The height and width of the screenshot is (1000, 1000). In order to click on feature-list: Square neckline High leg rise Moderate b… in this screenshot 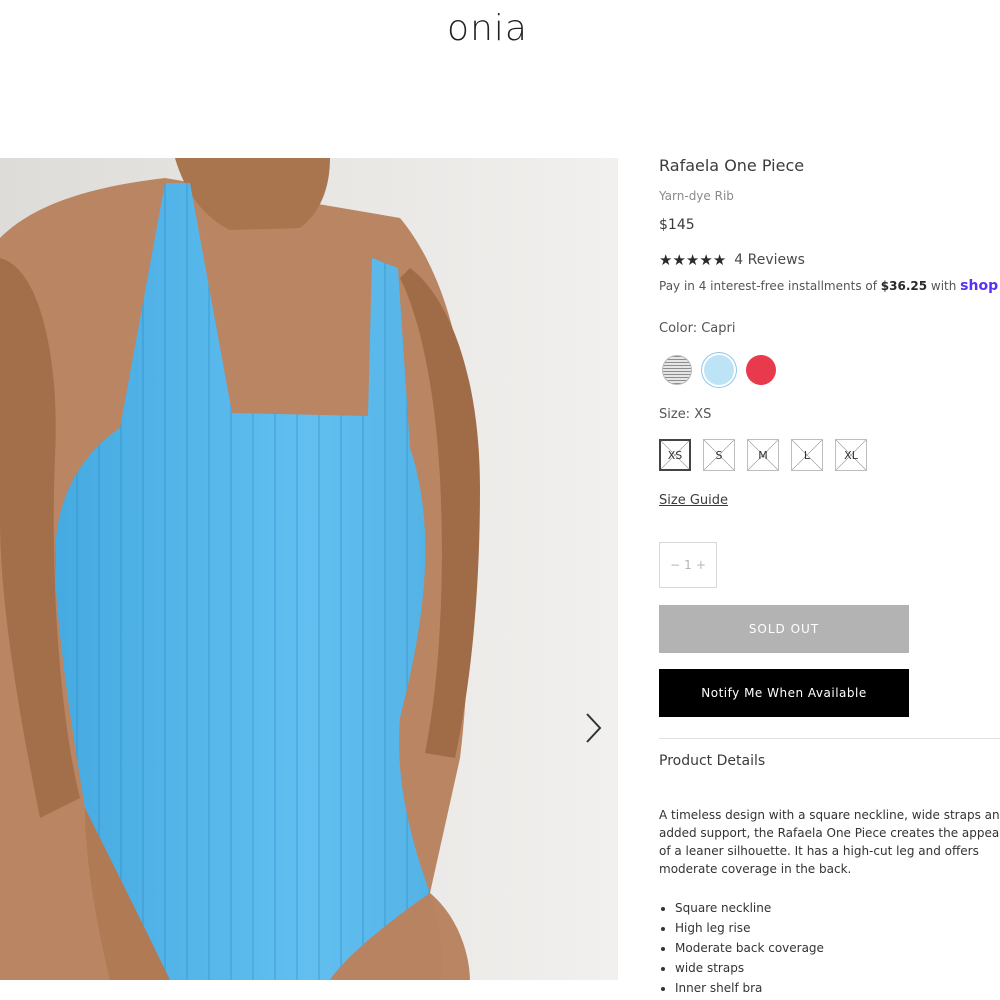, I will do `click(741, 948)`.